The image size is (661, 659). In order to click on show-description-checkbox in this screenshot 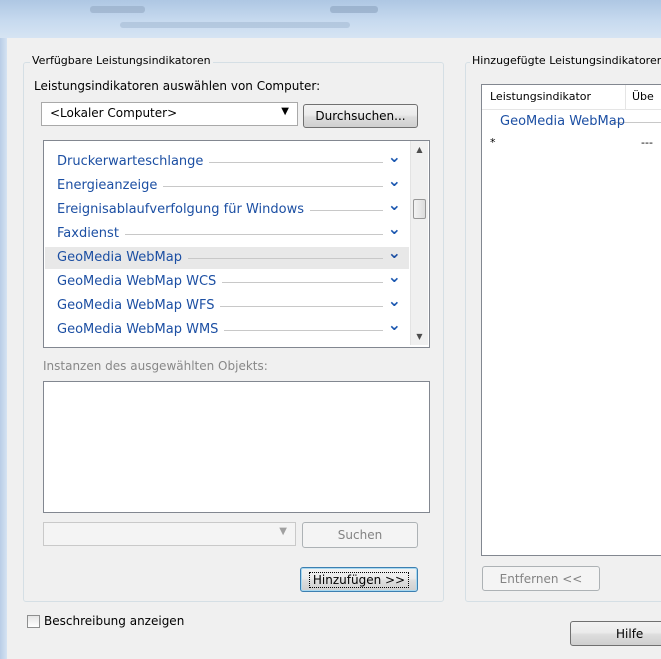, I will do `click(33, 621)`.